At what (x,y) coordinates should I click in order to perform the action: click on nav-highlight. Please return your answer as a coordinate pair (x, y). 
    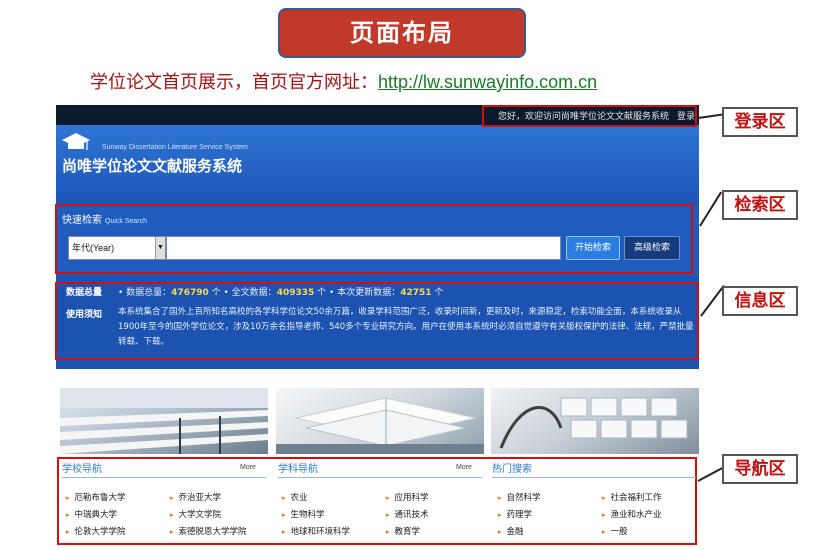
    Looking at the image, I should click on (377, 501).